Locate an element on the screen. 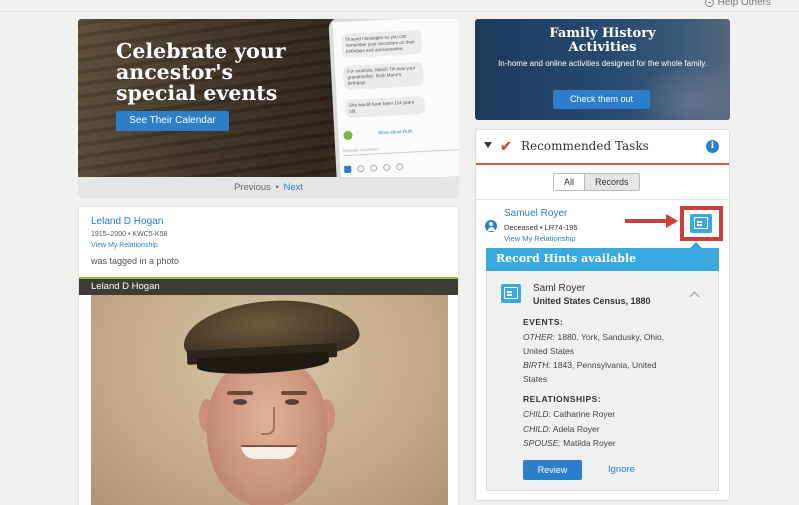 The width and height of the screenshot is (799, 505). relationship-spouse: SPOUSE: Matilda Royer is located at coordinates (603, 443).